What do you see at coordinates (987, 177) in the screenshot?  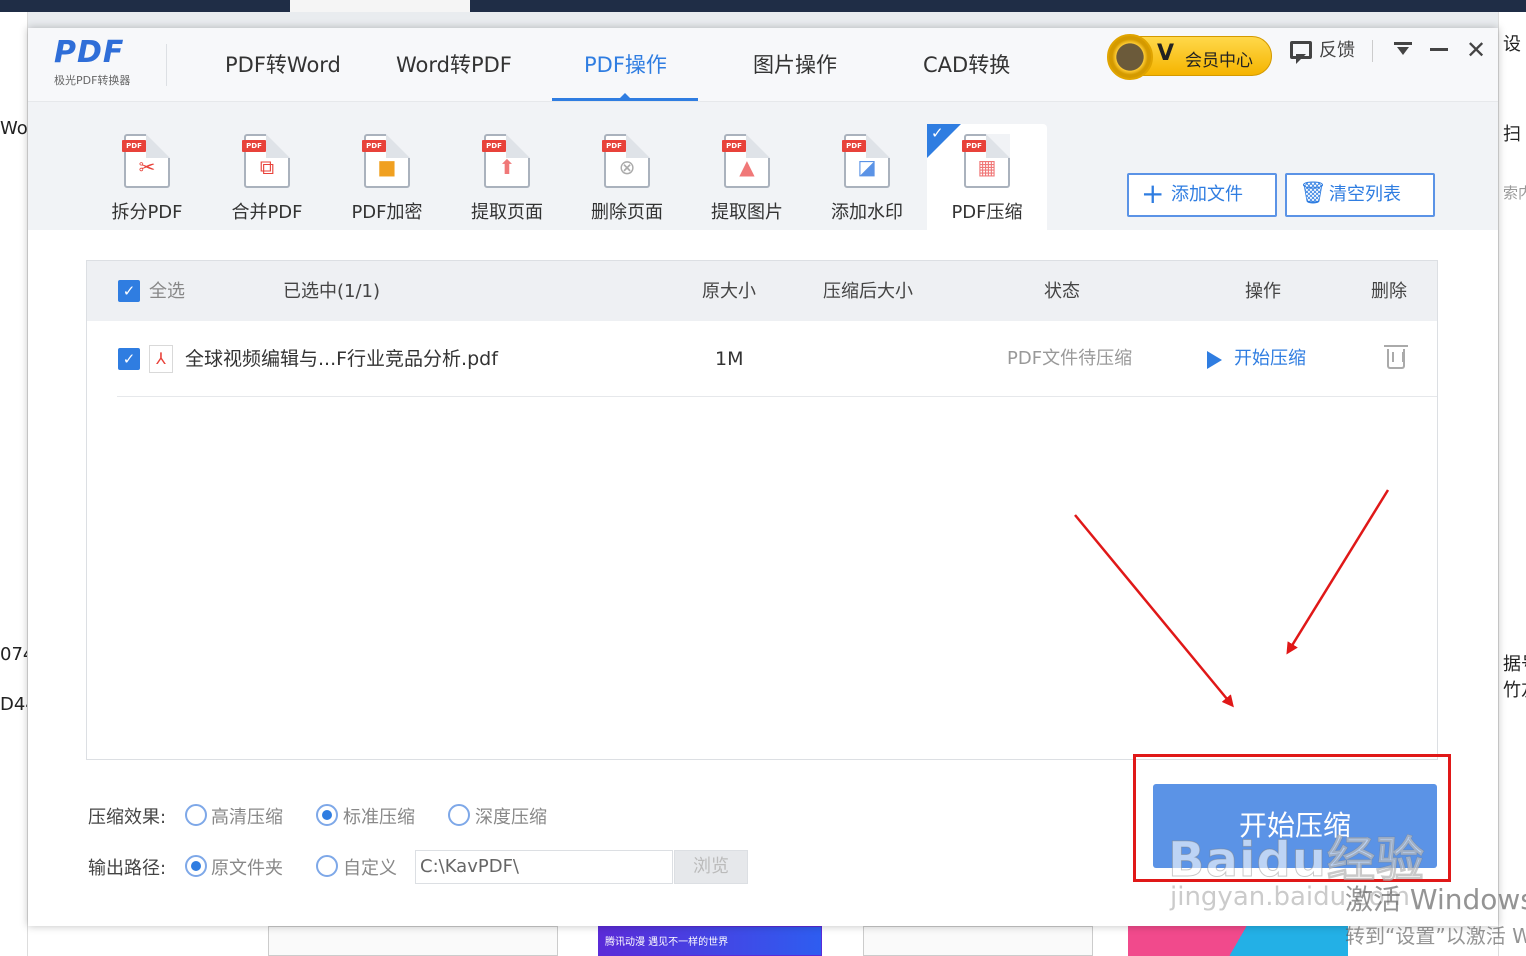 I see `tool-compress-pdf: PDF▦ PDF压缩` at bounding box center [987, 177].